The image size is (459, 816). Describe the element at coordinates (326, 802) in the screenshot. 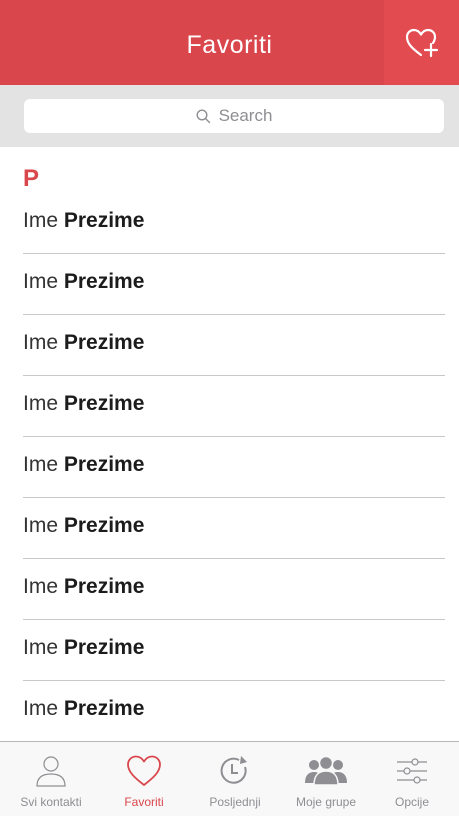

I see `tab-label: Moje grupe` at that location.